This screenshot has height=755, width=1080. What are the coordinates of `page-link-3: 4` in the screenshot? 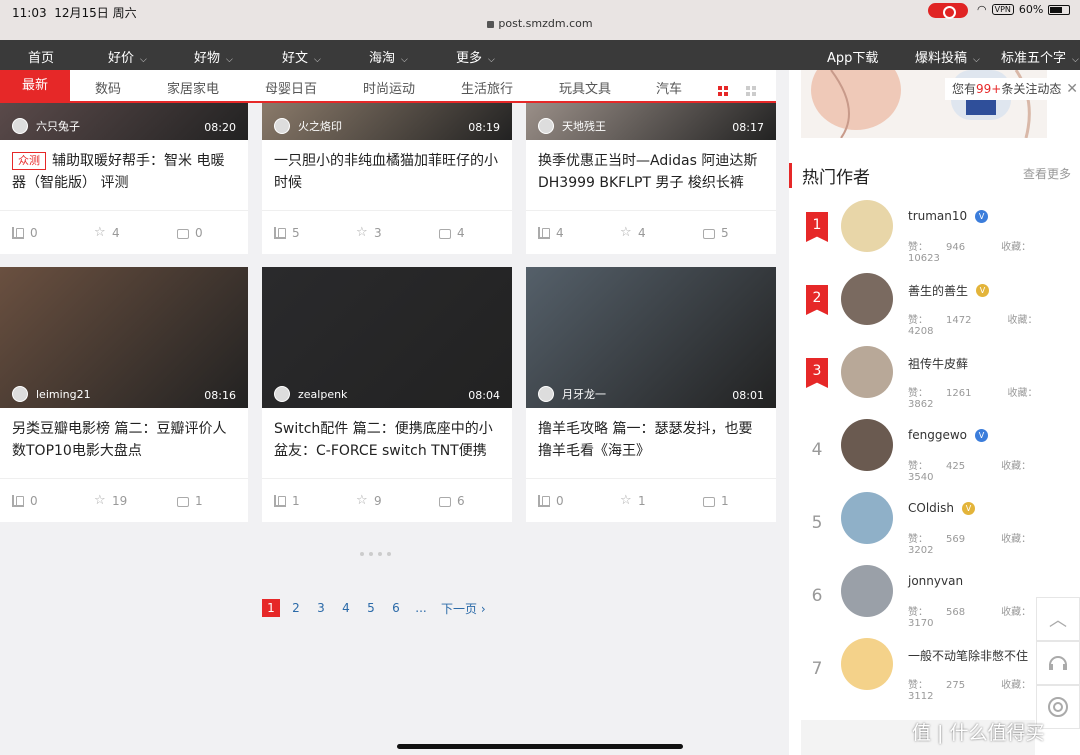 It's located at (346, 608).